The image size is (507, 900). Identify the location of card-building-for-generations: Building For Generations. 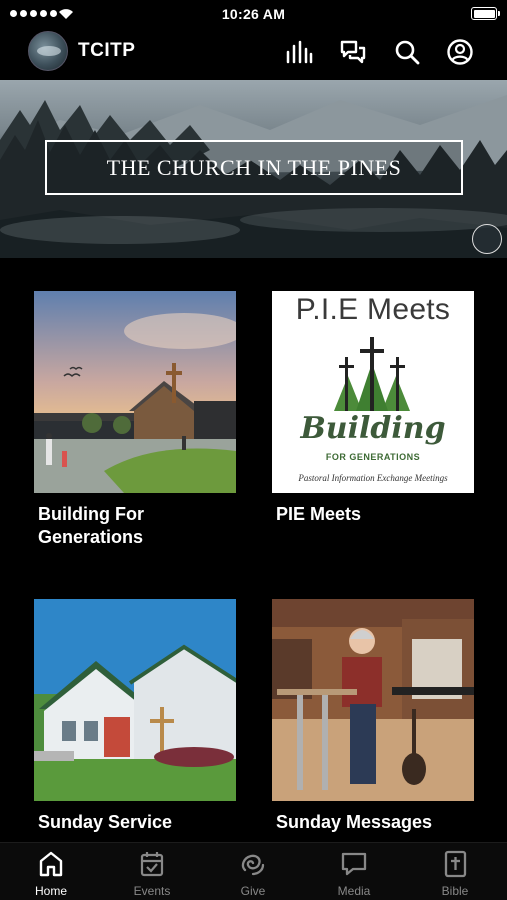
(135, 420).